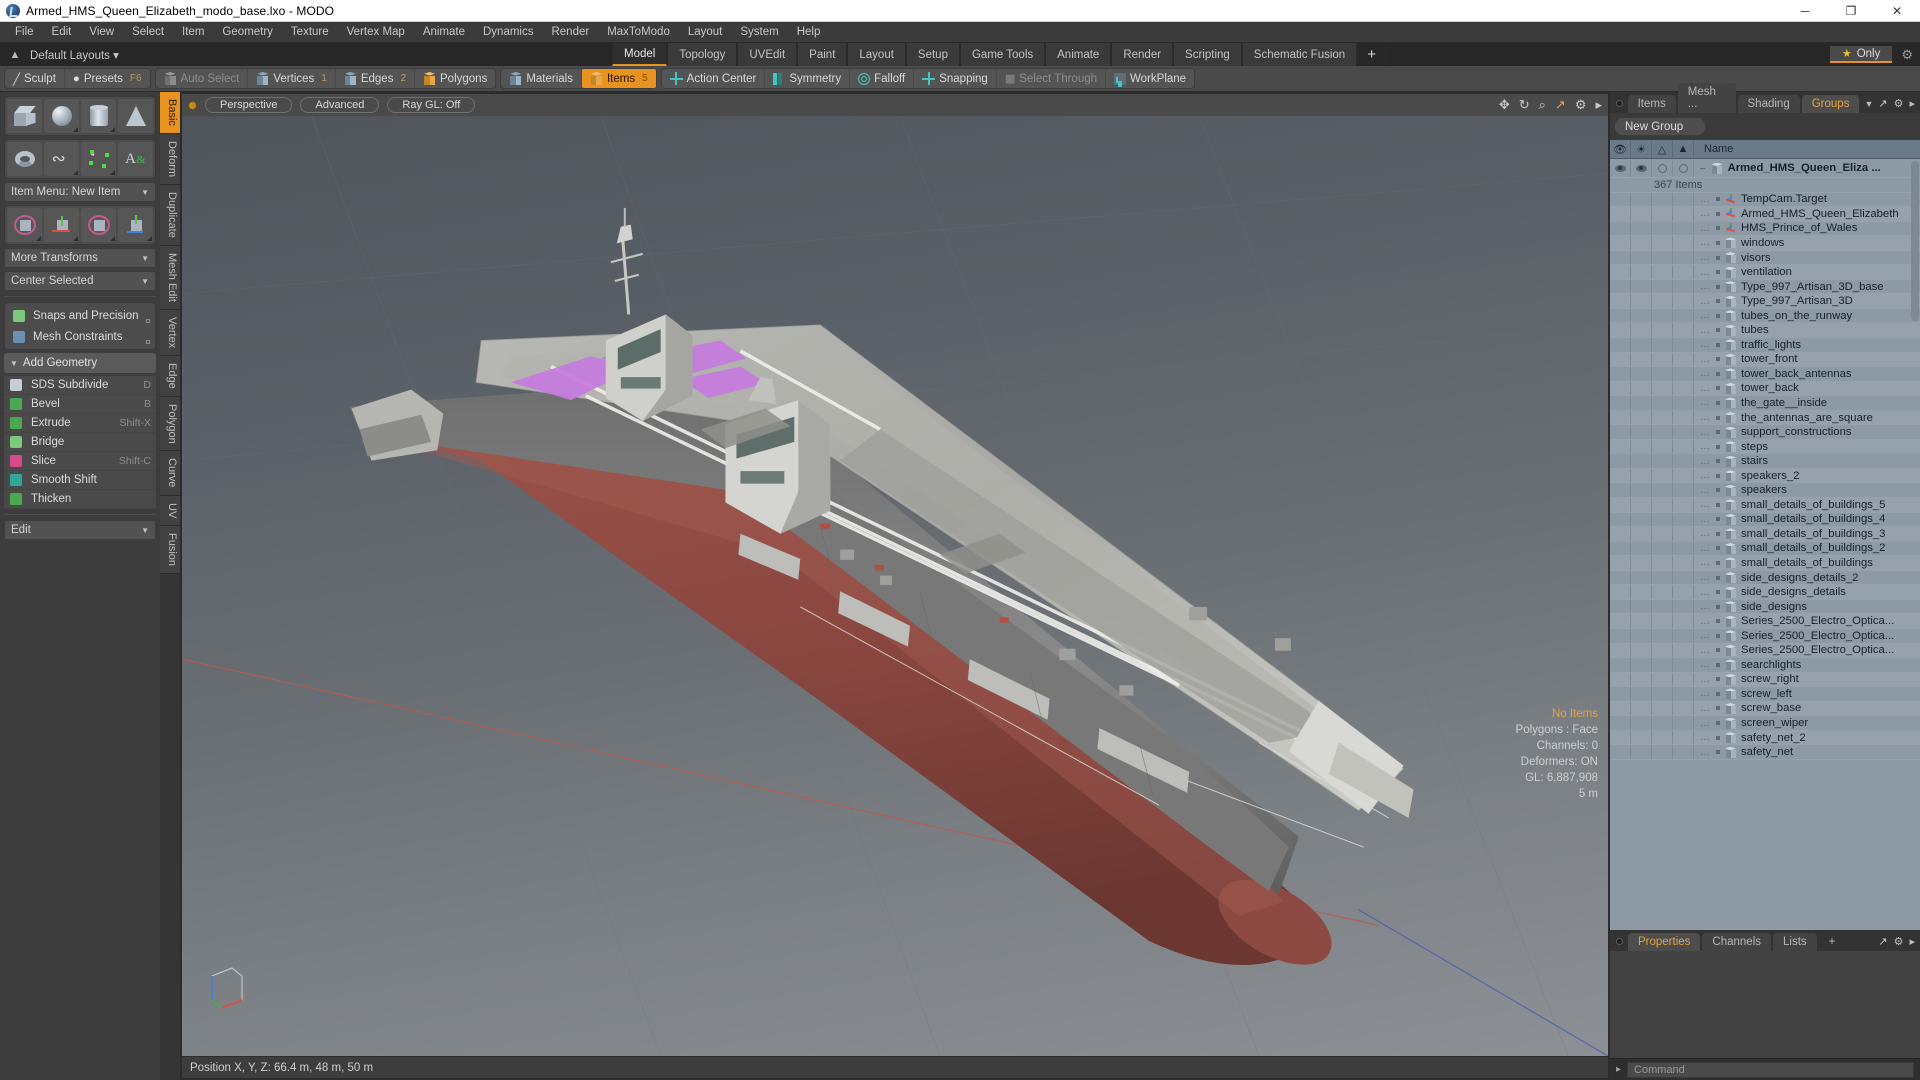 The height and width of the screenshot is (1080, 1920). Describe the element at coordinates (876, 54) in the screenshot. I see `layout-tab-layout: Layout` at that location.